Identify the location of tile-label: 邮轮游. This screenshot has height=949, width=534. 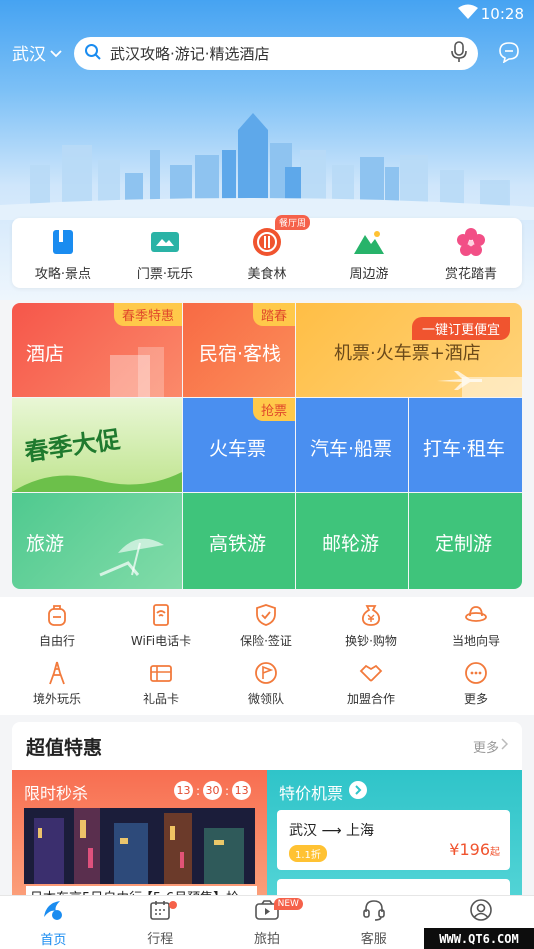
(351, 544).